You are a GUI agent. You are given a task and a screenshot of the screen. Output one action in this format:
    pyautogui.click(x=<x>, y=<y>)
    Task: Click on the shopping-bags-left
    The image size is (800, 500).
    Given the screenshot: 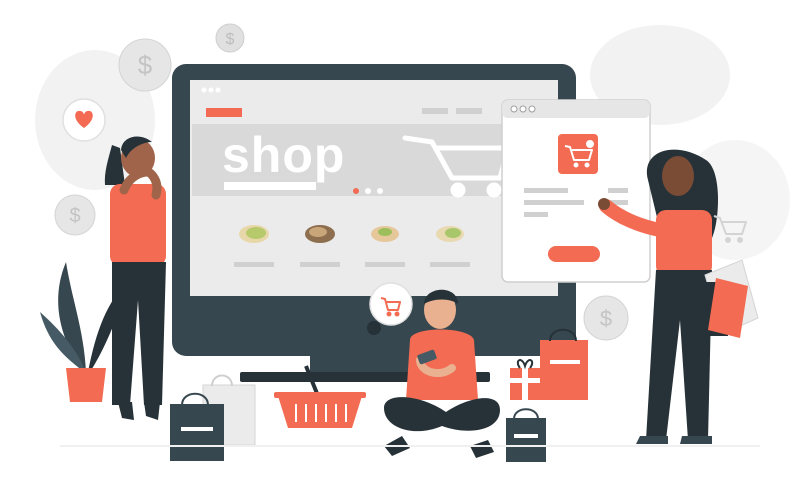 What is the action you would take?
    pyautogui.click(x=213, y=417)
    